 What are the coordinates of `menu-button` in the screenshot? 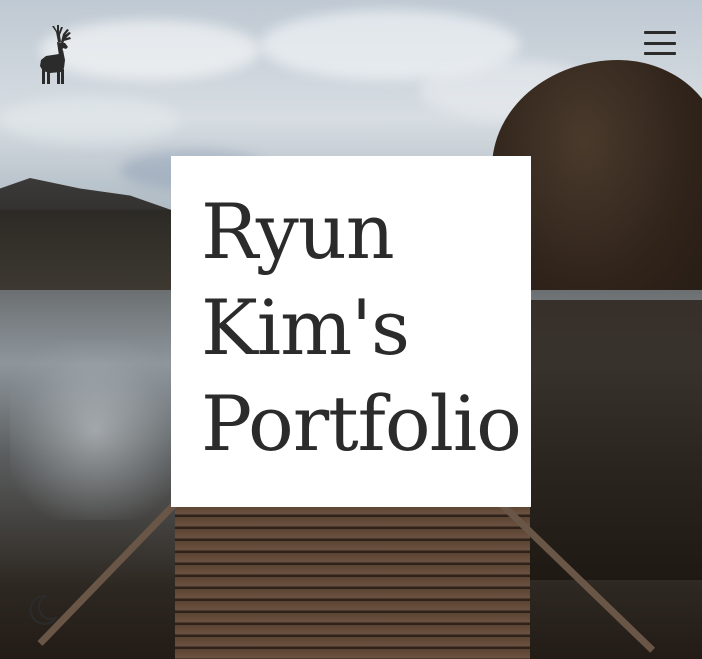 It's located at (660, 43).